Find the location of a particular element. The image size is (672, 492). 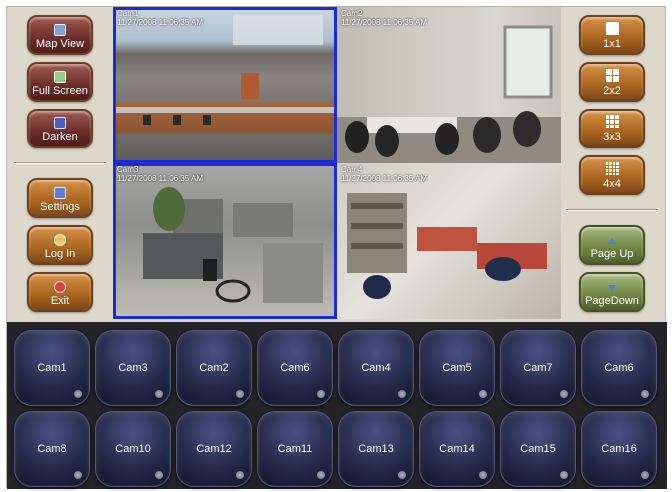

camera-tile-cam3: Cam3 is located at coordinates (133, 368).